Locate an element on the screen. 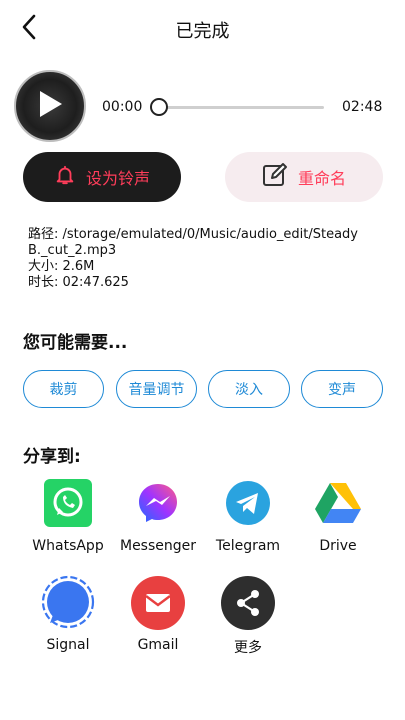 The width and height of the screenshot is (405, 720). seek-track is located at coordinates (241, 107).